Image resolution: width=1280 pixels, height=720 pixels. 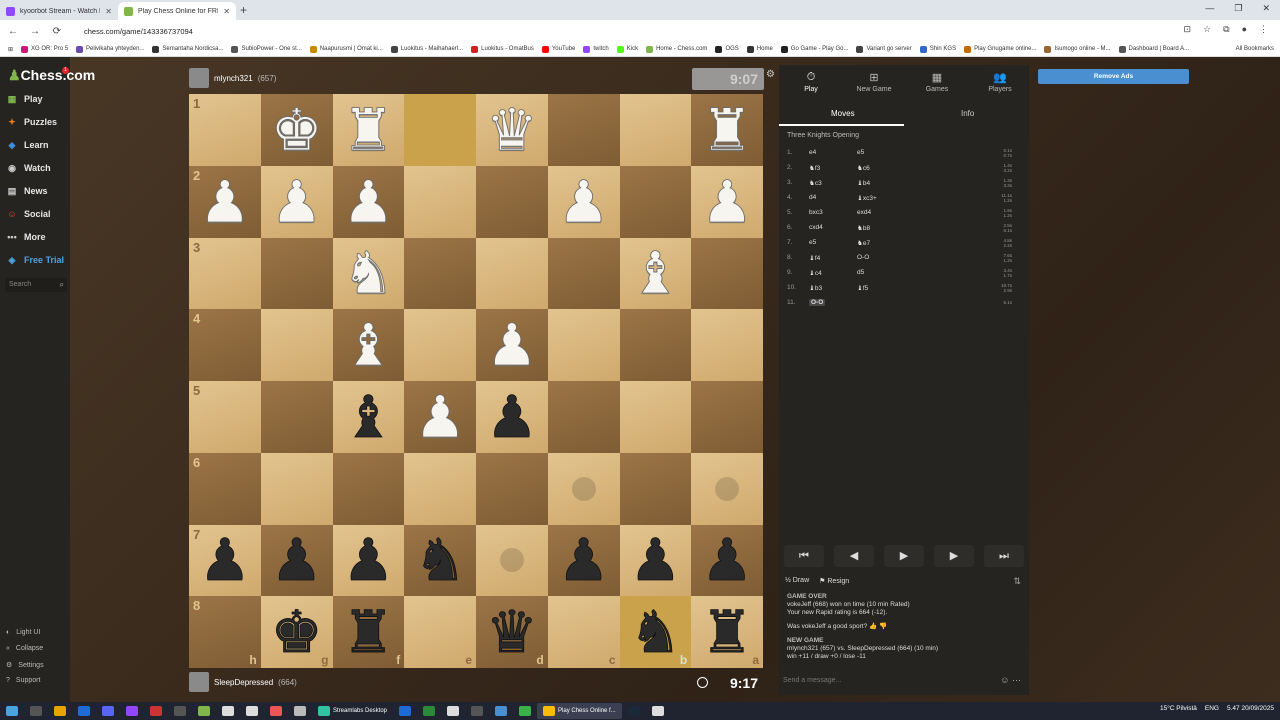 I want to click on browser-tab: kyoorbot Stream - Watch li ✕, so click(x=59, y=11).